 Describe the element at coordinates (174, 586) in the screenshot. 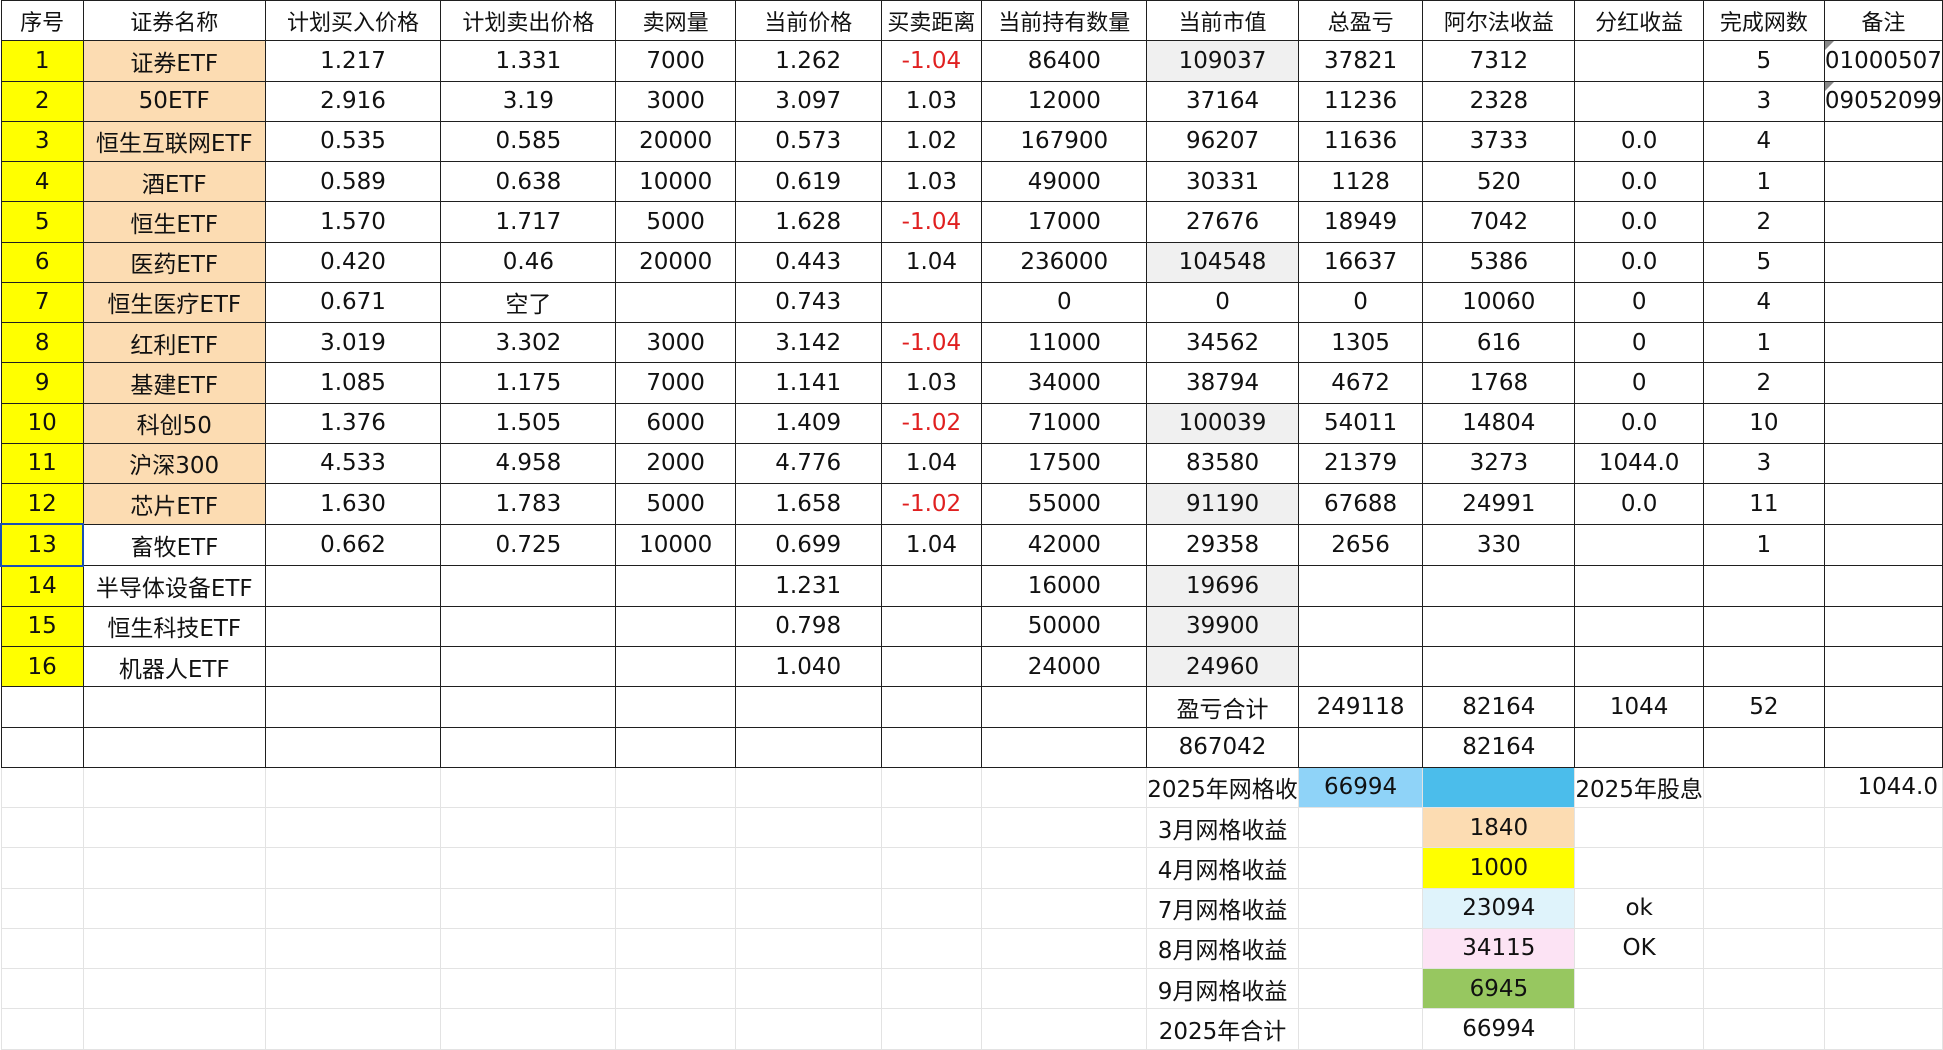

I see `cell-name: 半导体设备ETF` at that location.